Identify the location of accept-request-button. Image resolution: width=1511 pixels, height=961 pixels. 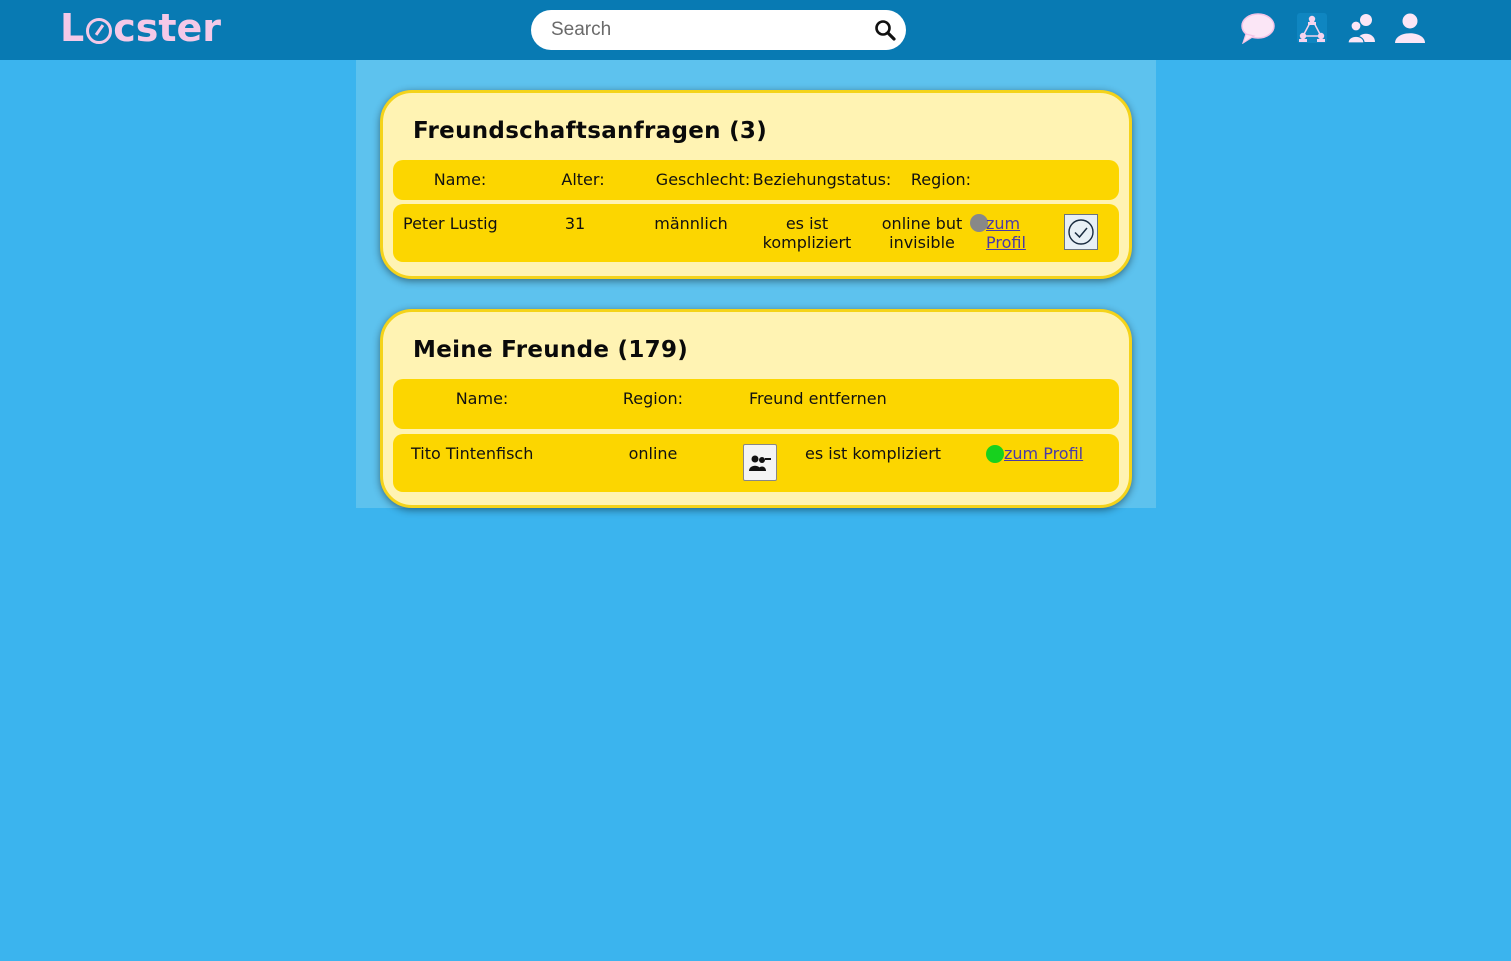
(1081, 232).